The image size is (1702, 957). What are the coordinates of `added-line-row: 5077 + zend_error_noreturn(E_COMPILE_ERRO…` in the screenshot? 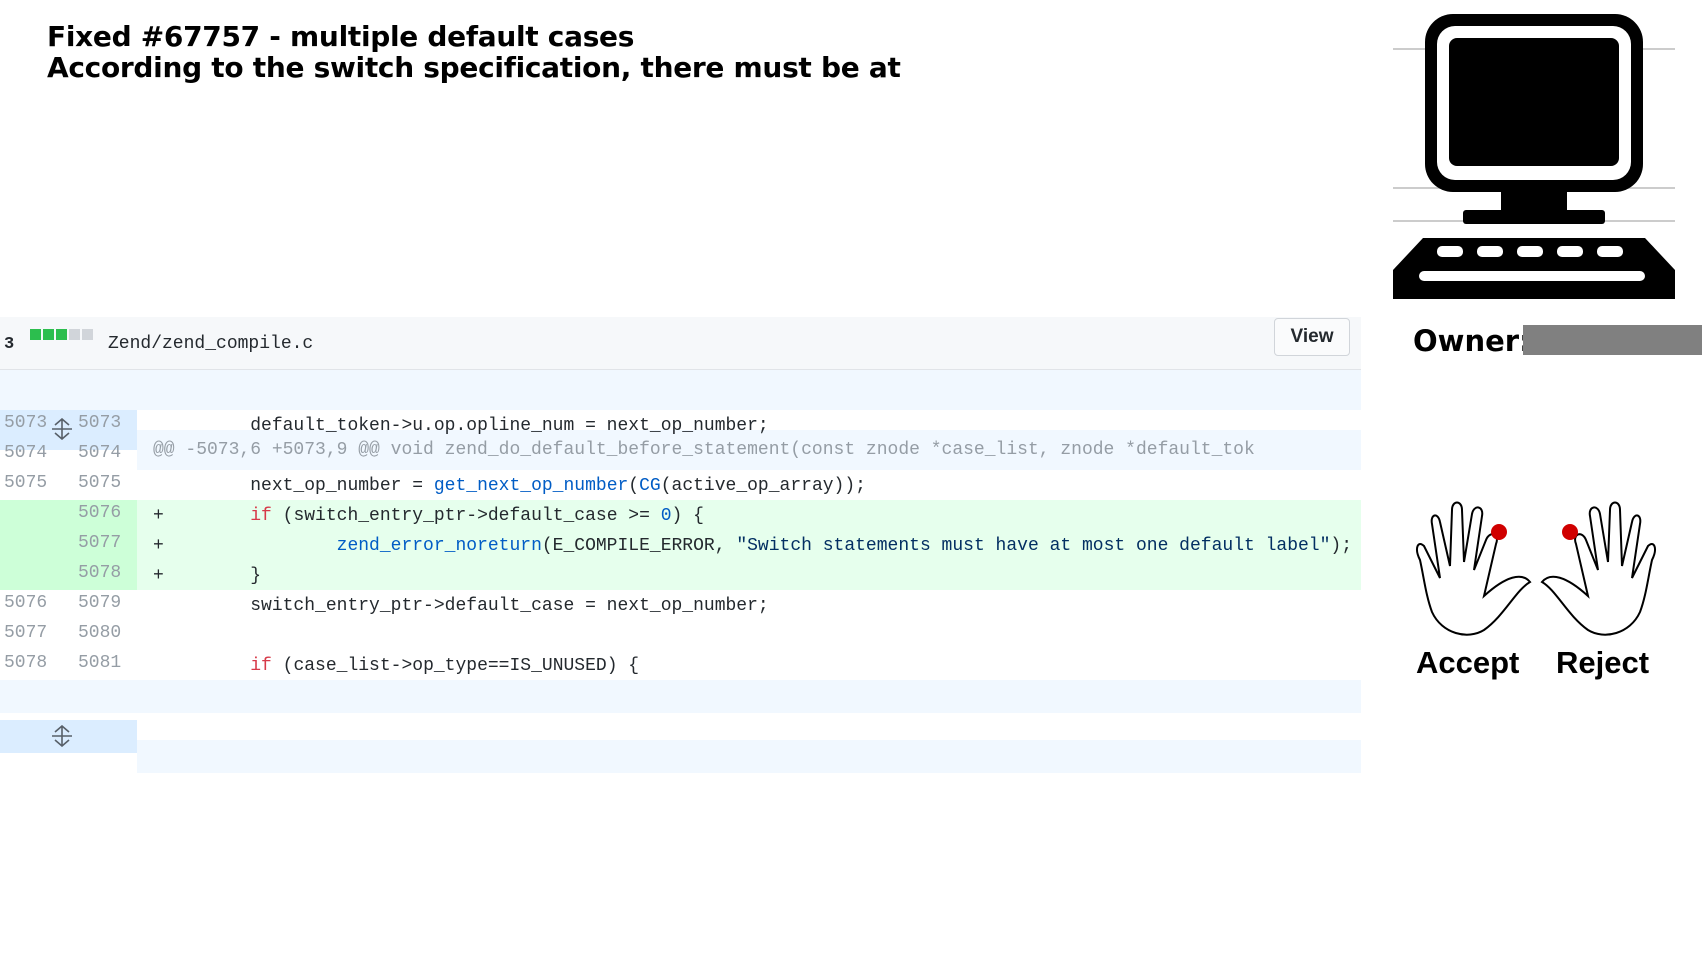 It's located at (680, 545).